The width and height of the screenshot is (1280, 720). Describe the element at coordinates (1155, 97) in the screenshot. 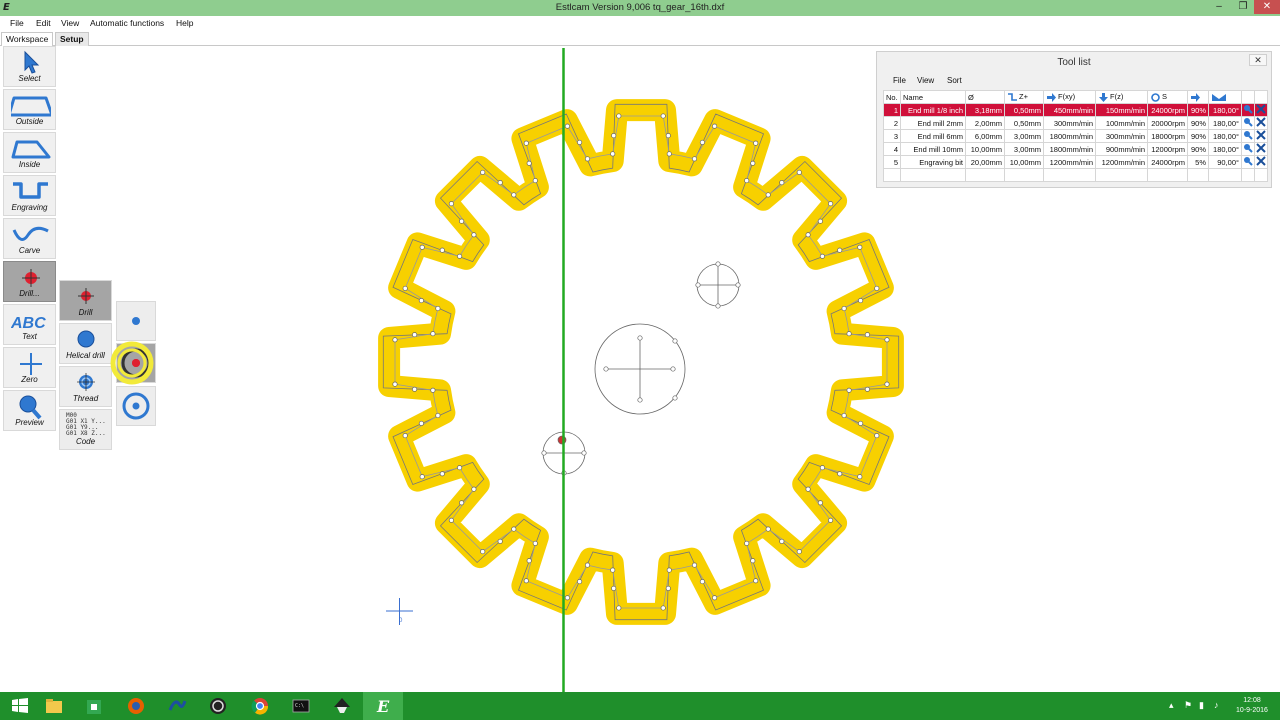

I see `rotate-icon` at that location.